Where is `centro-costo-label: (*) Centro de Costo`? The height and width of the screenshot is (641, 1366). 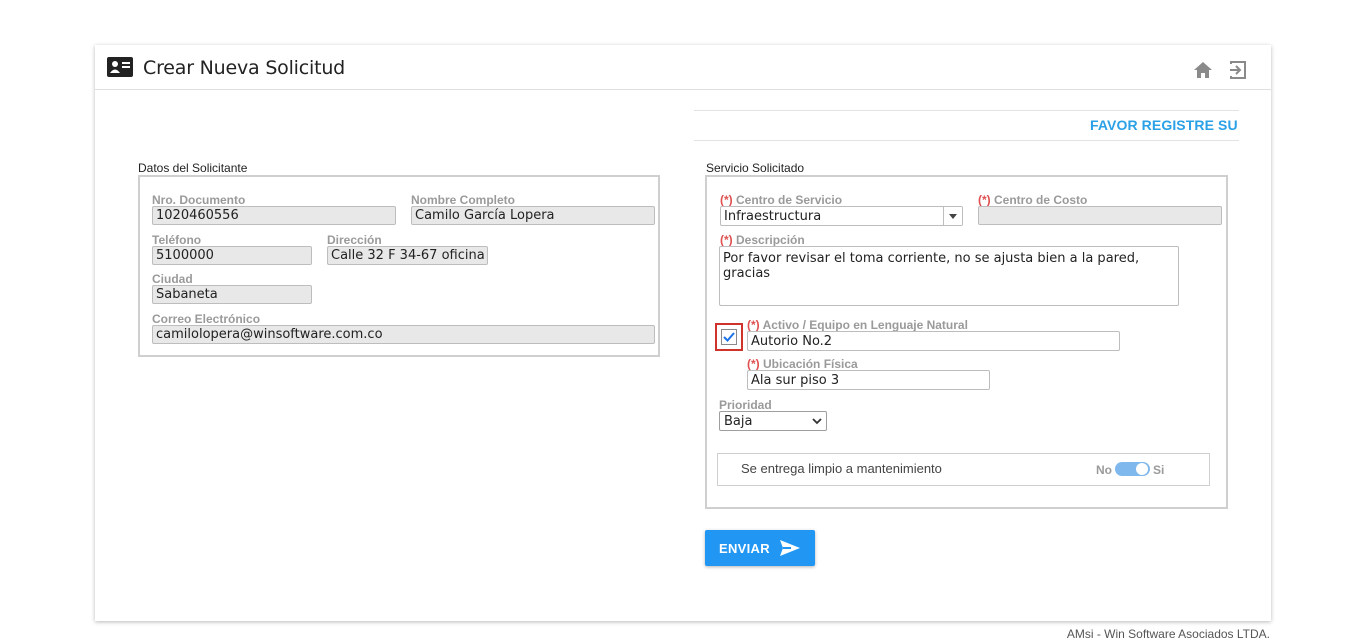 centro-costo-label: (*) Centro de Costo is located at coordinates (1032, 200).